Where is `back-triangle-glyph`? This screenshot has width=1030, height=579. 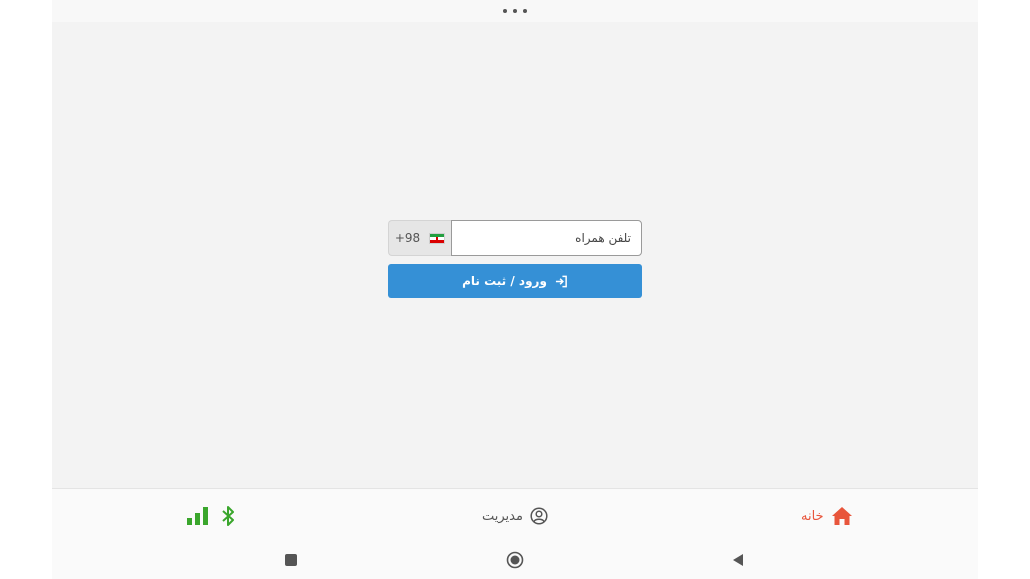 back-triangle-glyph is located at coordinates (738, 560).